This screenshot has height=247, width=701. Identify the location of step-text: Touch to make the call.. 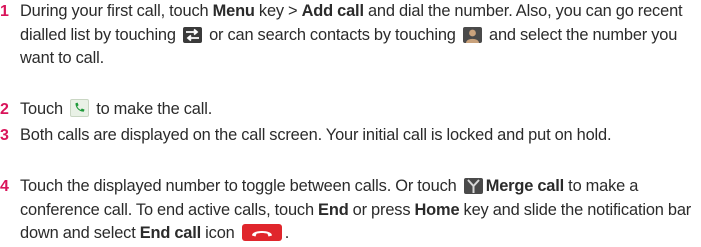
(116, 108).